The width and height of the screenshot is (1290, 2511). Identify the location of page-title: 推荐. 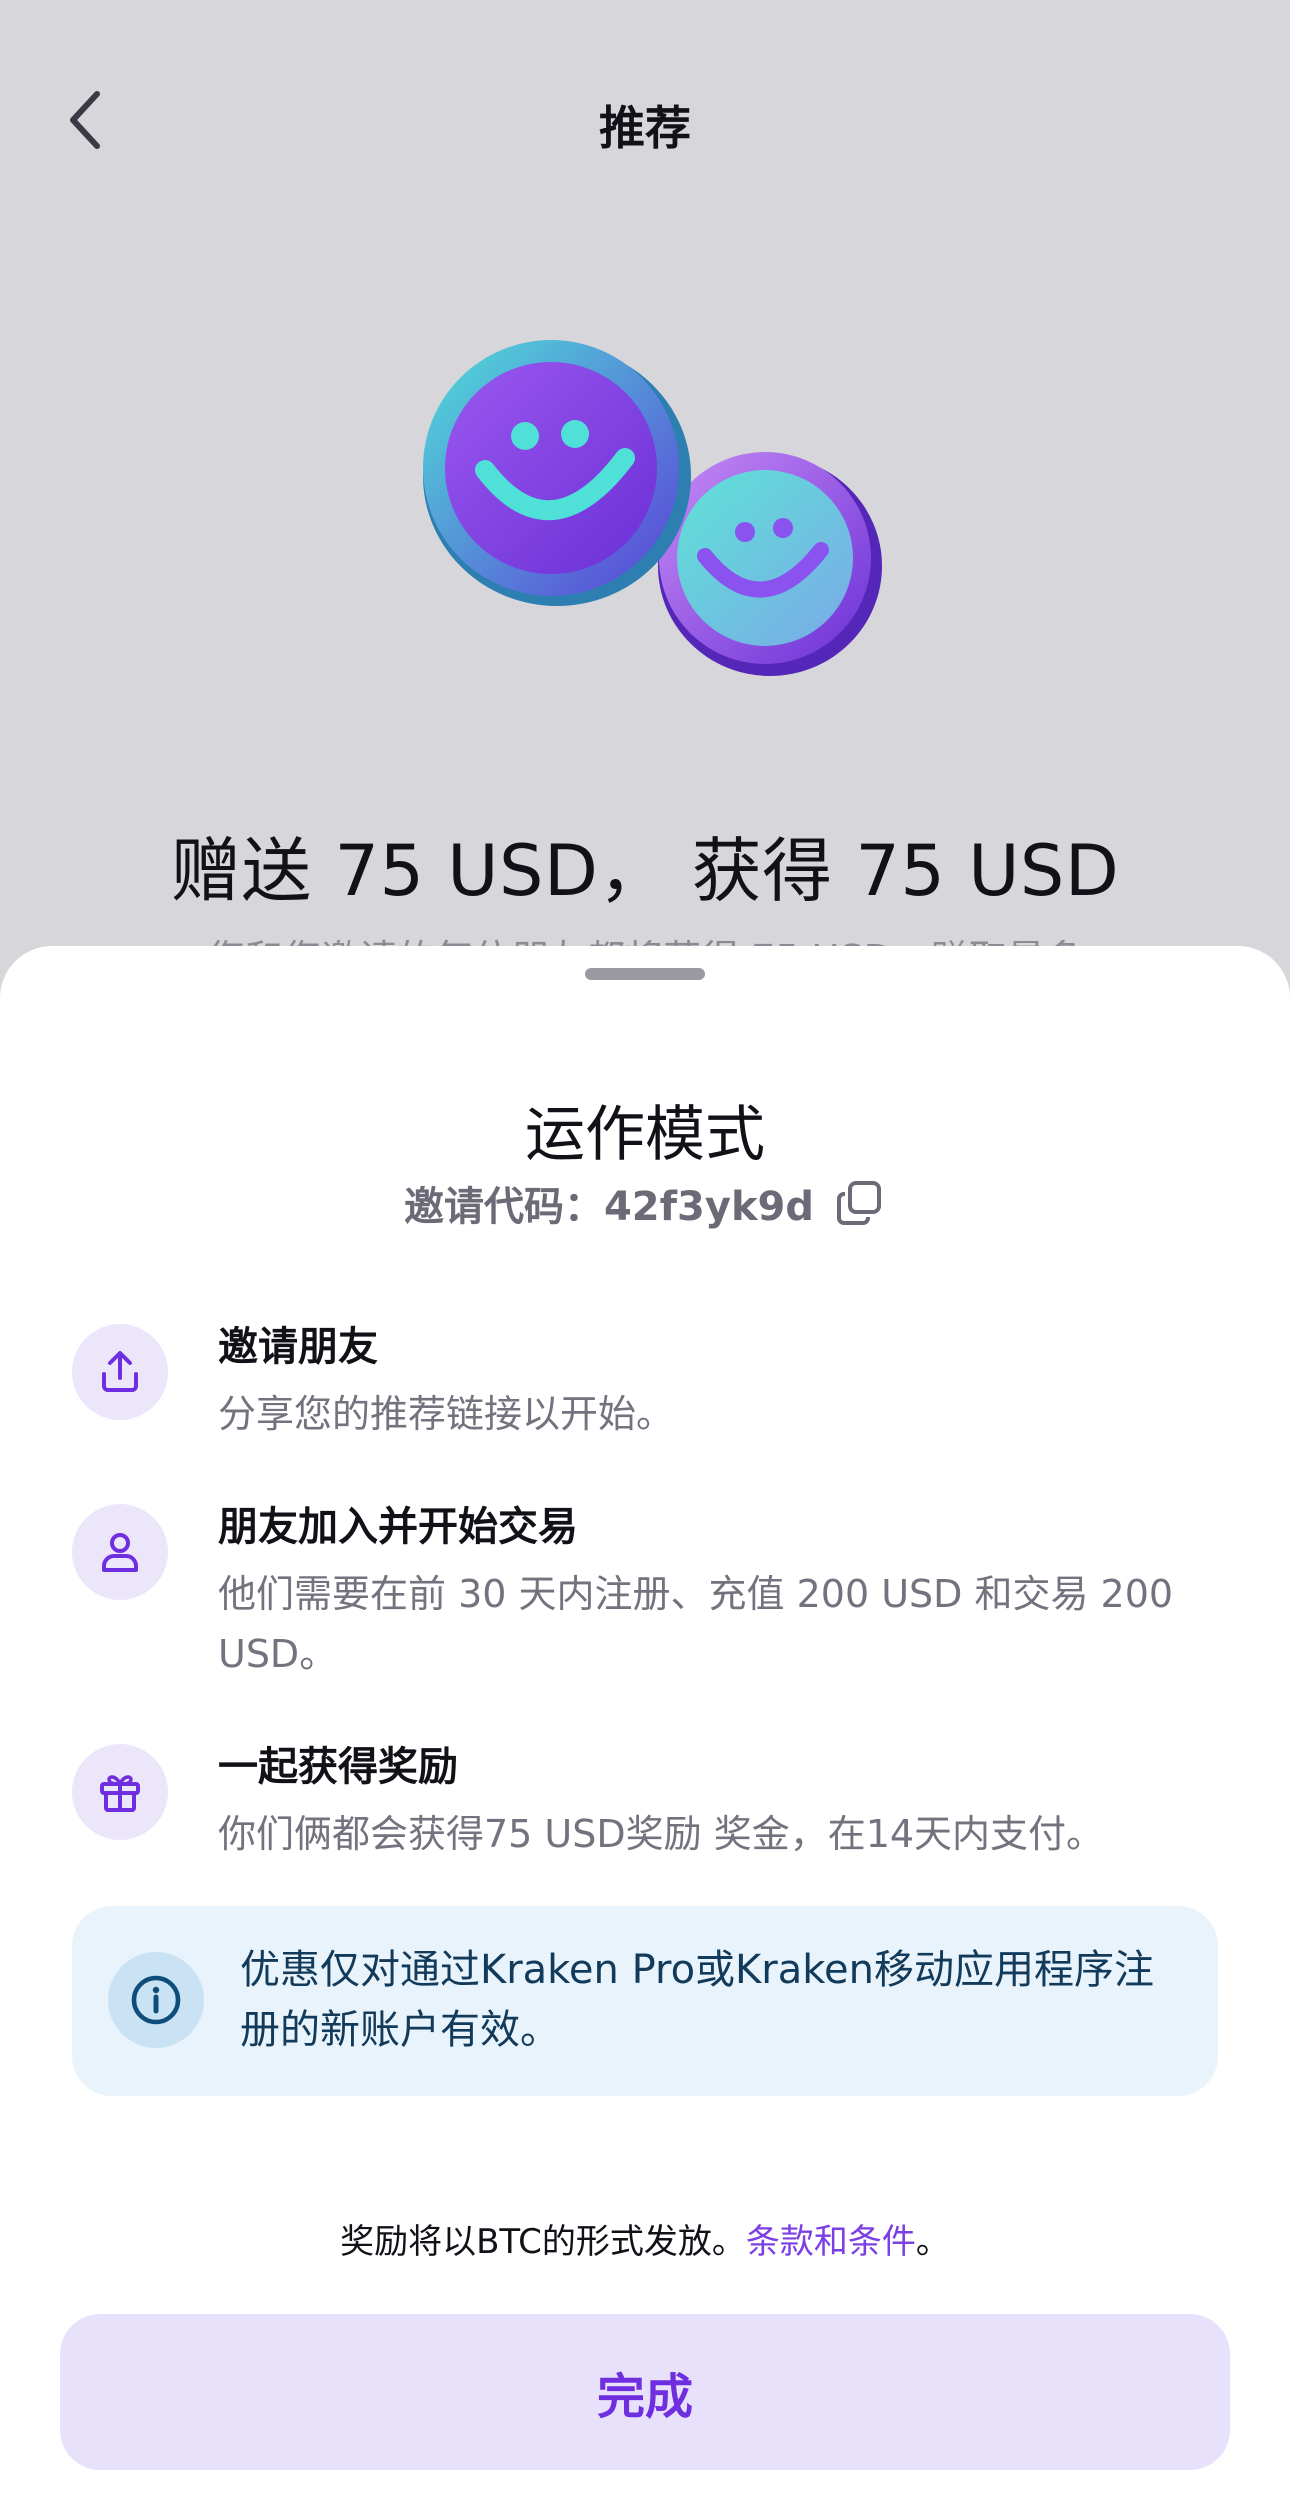
(645, 128).